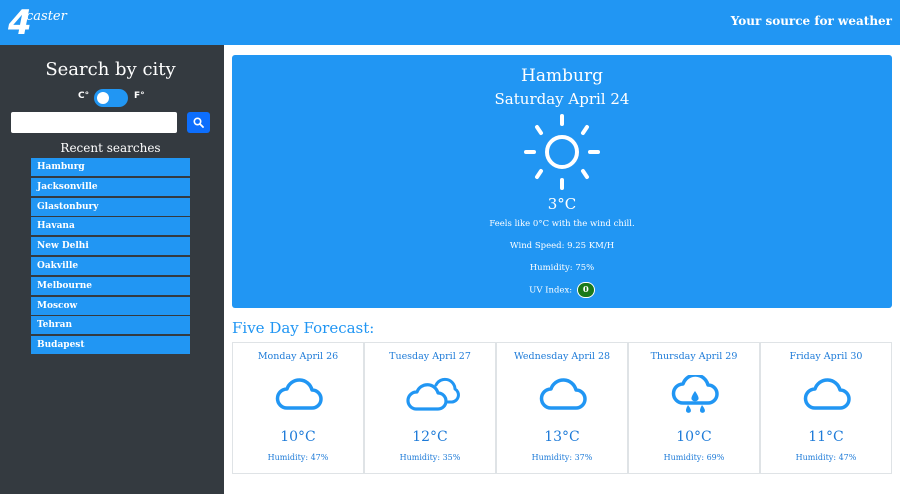  Describe the element at coordinates (562, 152) in the screenshot. I see `sun-icon` at that location.